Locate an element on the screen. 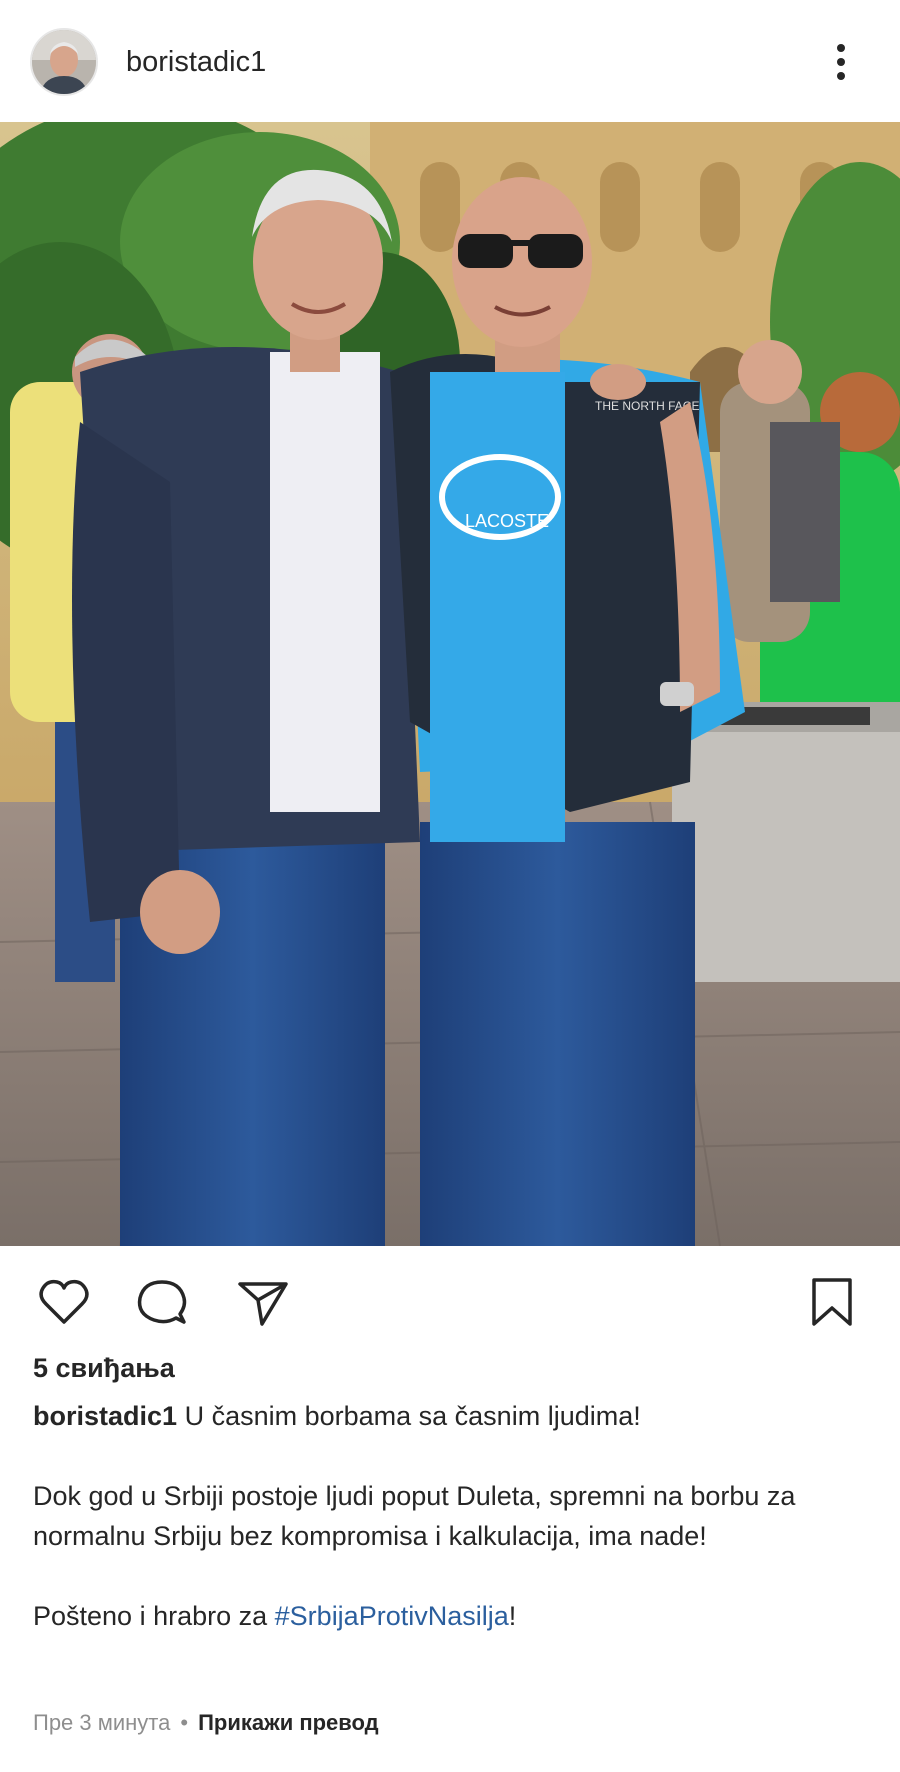  avatar-image is located at coordinates (64, 62).